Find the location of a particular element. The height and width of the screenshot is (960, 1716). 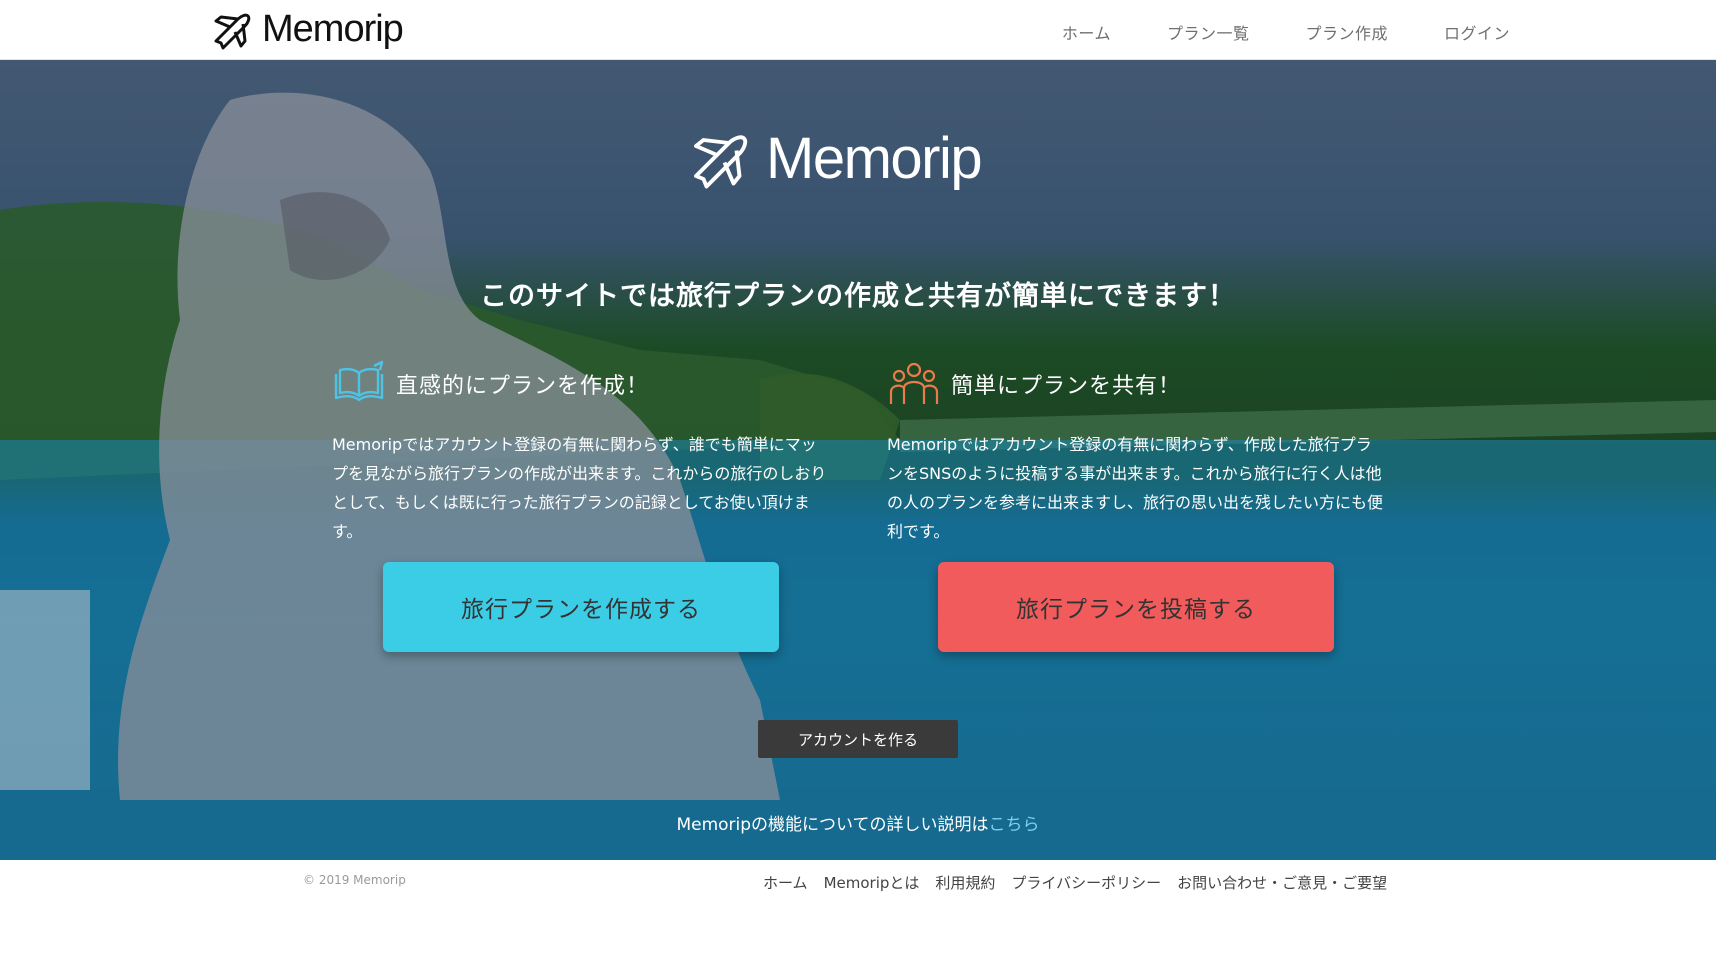

feature-details-line: Memoripの機能についての詳しい説明はこちら is located at coordinates (858, 822).